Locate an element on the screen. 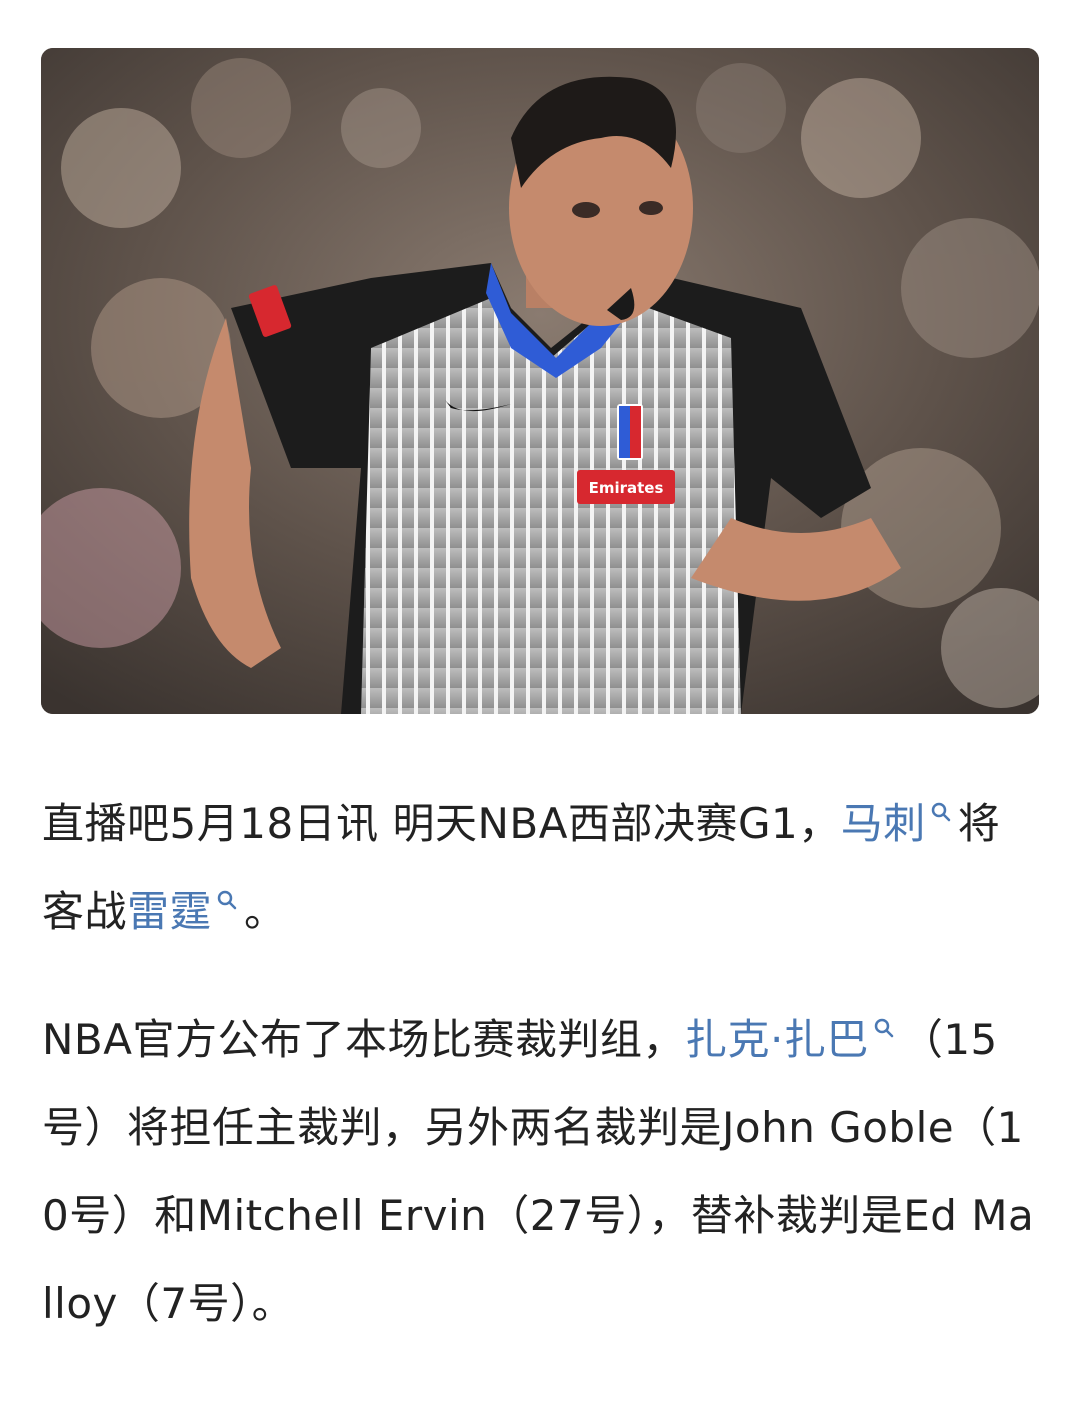 The height and width of the screenshot is (1421, 1080). team-link-spurs: 马刺 is located at coordinates (883, 823).